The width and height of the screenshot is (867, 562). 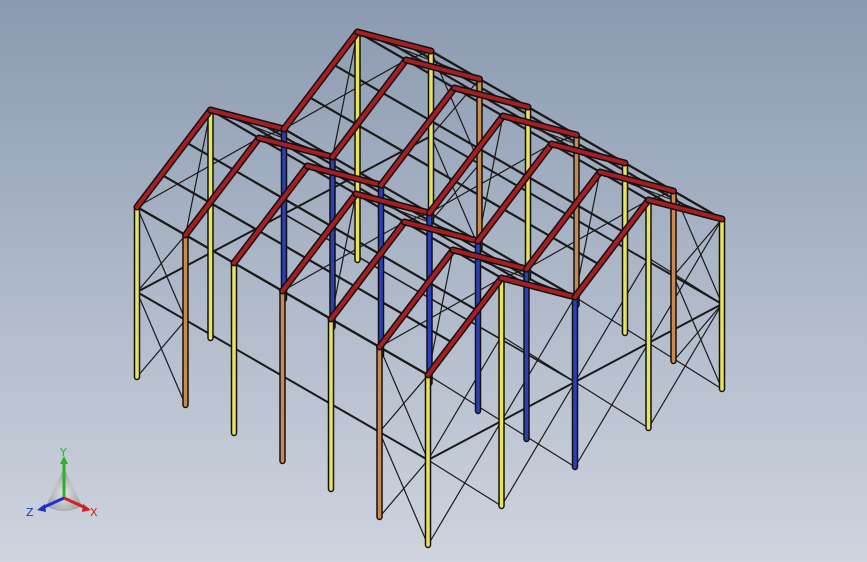 What do you see at coordinates (30, 512) in the screenshot?
I see `z-axis-label: Z` at bounding box center [30, 512].